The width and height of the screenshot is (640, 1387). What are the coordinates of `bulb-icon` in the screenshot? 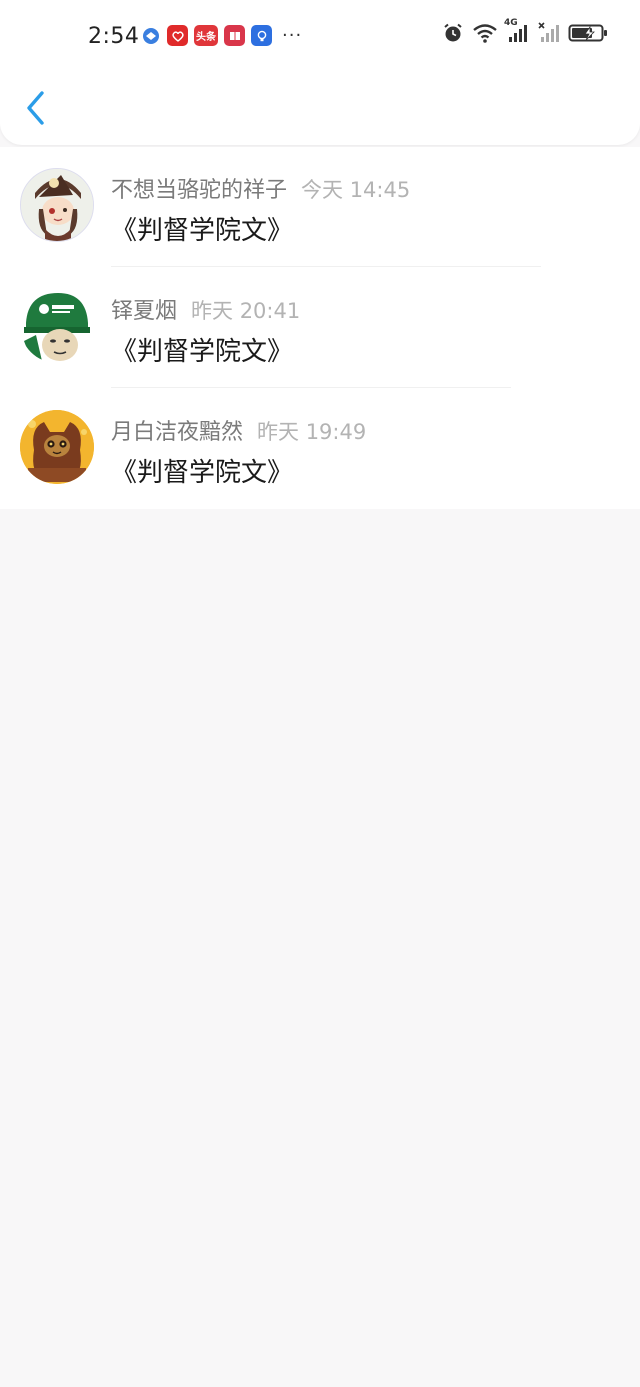 It's located at (261, 35).